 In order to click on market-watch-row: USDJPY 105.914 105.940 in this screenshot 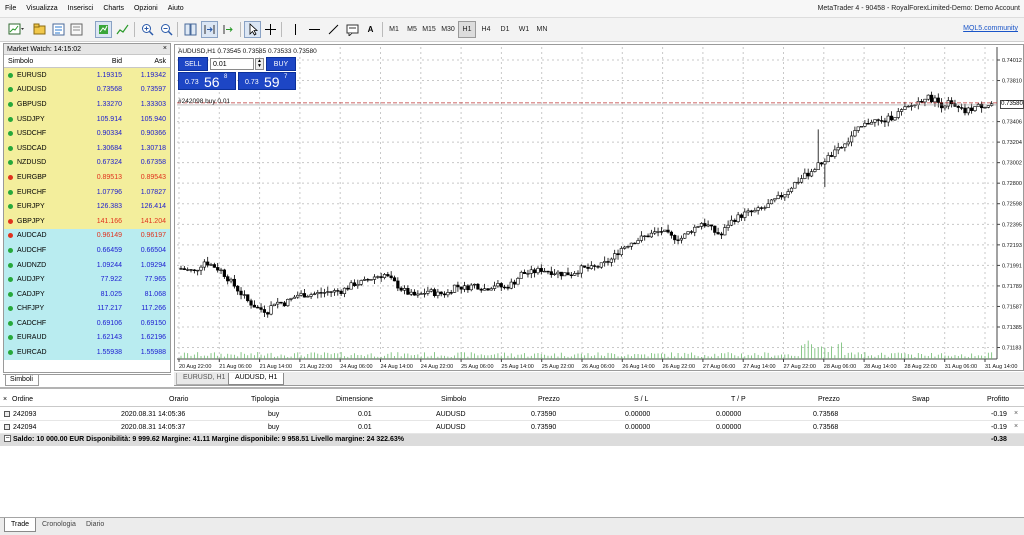, I will do `click(87, 119)`.